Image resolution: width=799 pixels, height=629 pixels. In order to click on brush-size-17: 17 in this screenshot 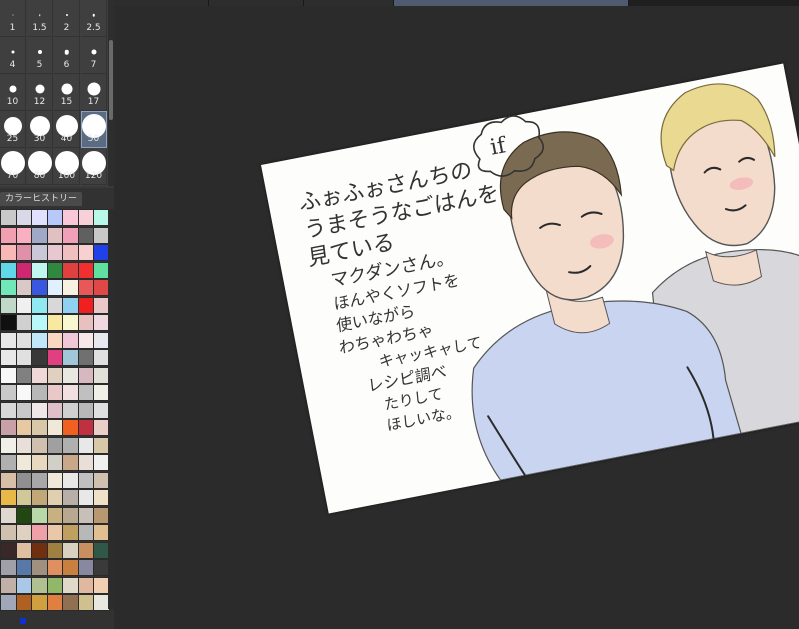, I will do `click(94, 92)`.